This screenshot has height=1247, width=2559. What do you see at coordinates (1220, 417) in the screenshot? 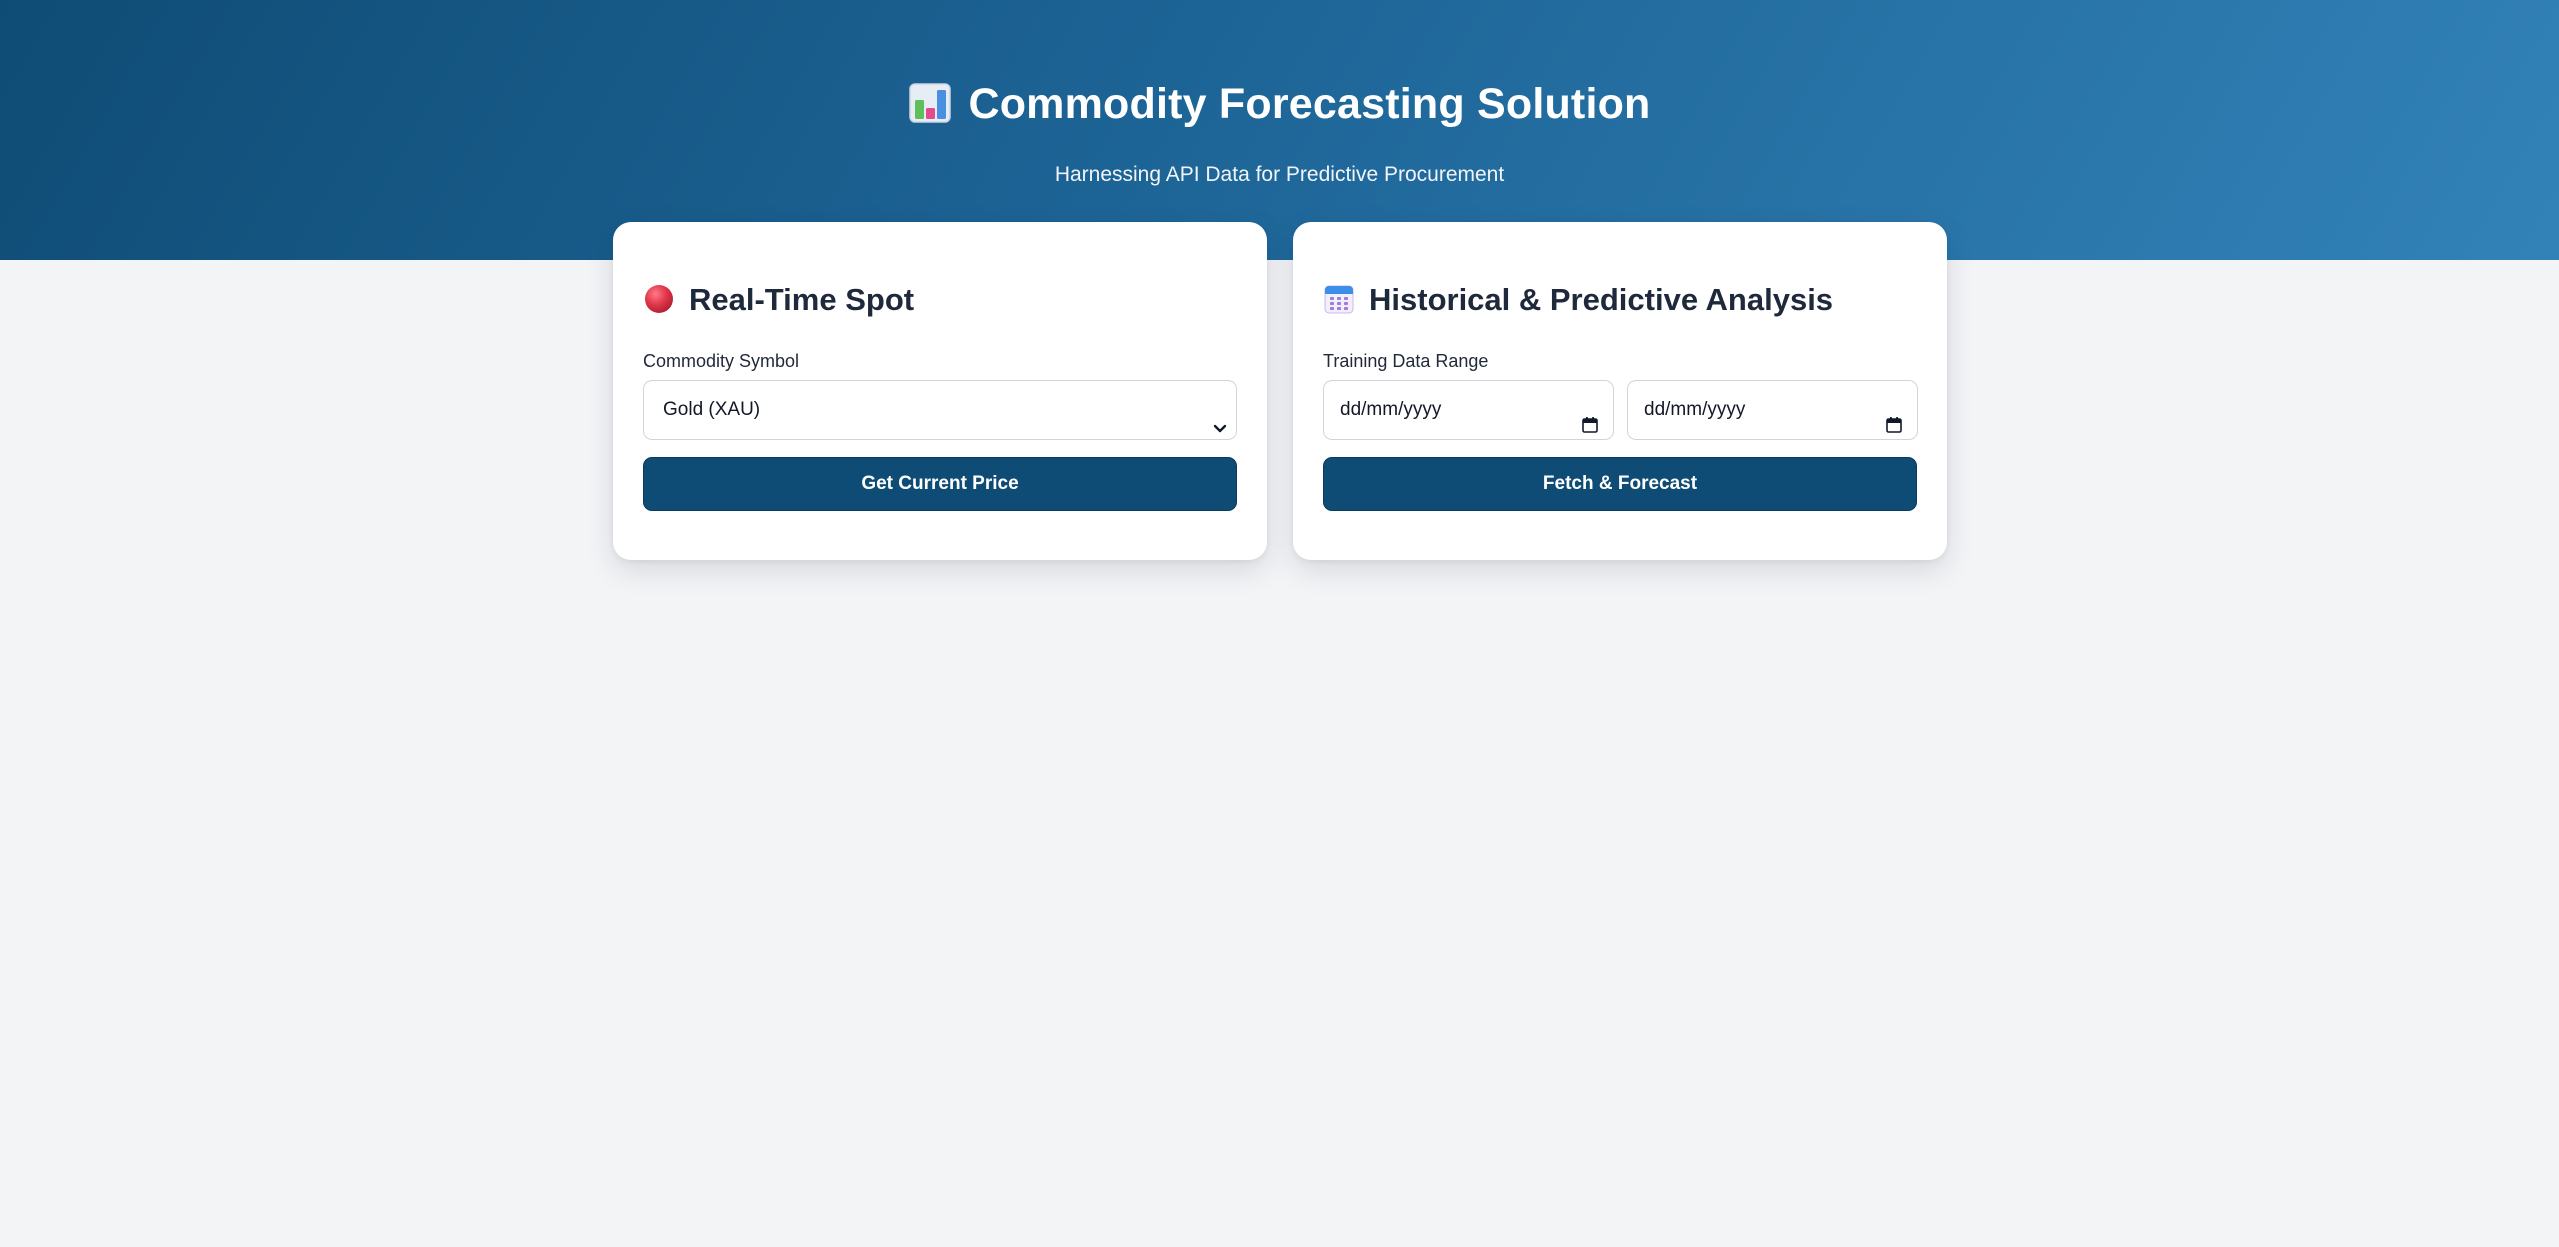
I see `chevron-down-icon` at bounding box center [1220, 417].